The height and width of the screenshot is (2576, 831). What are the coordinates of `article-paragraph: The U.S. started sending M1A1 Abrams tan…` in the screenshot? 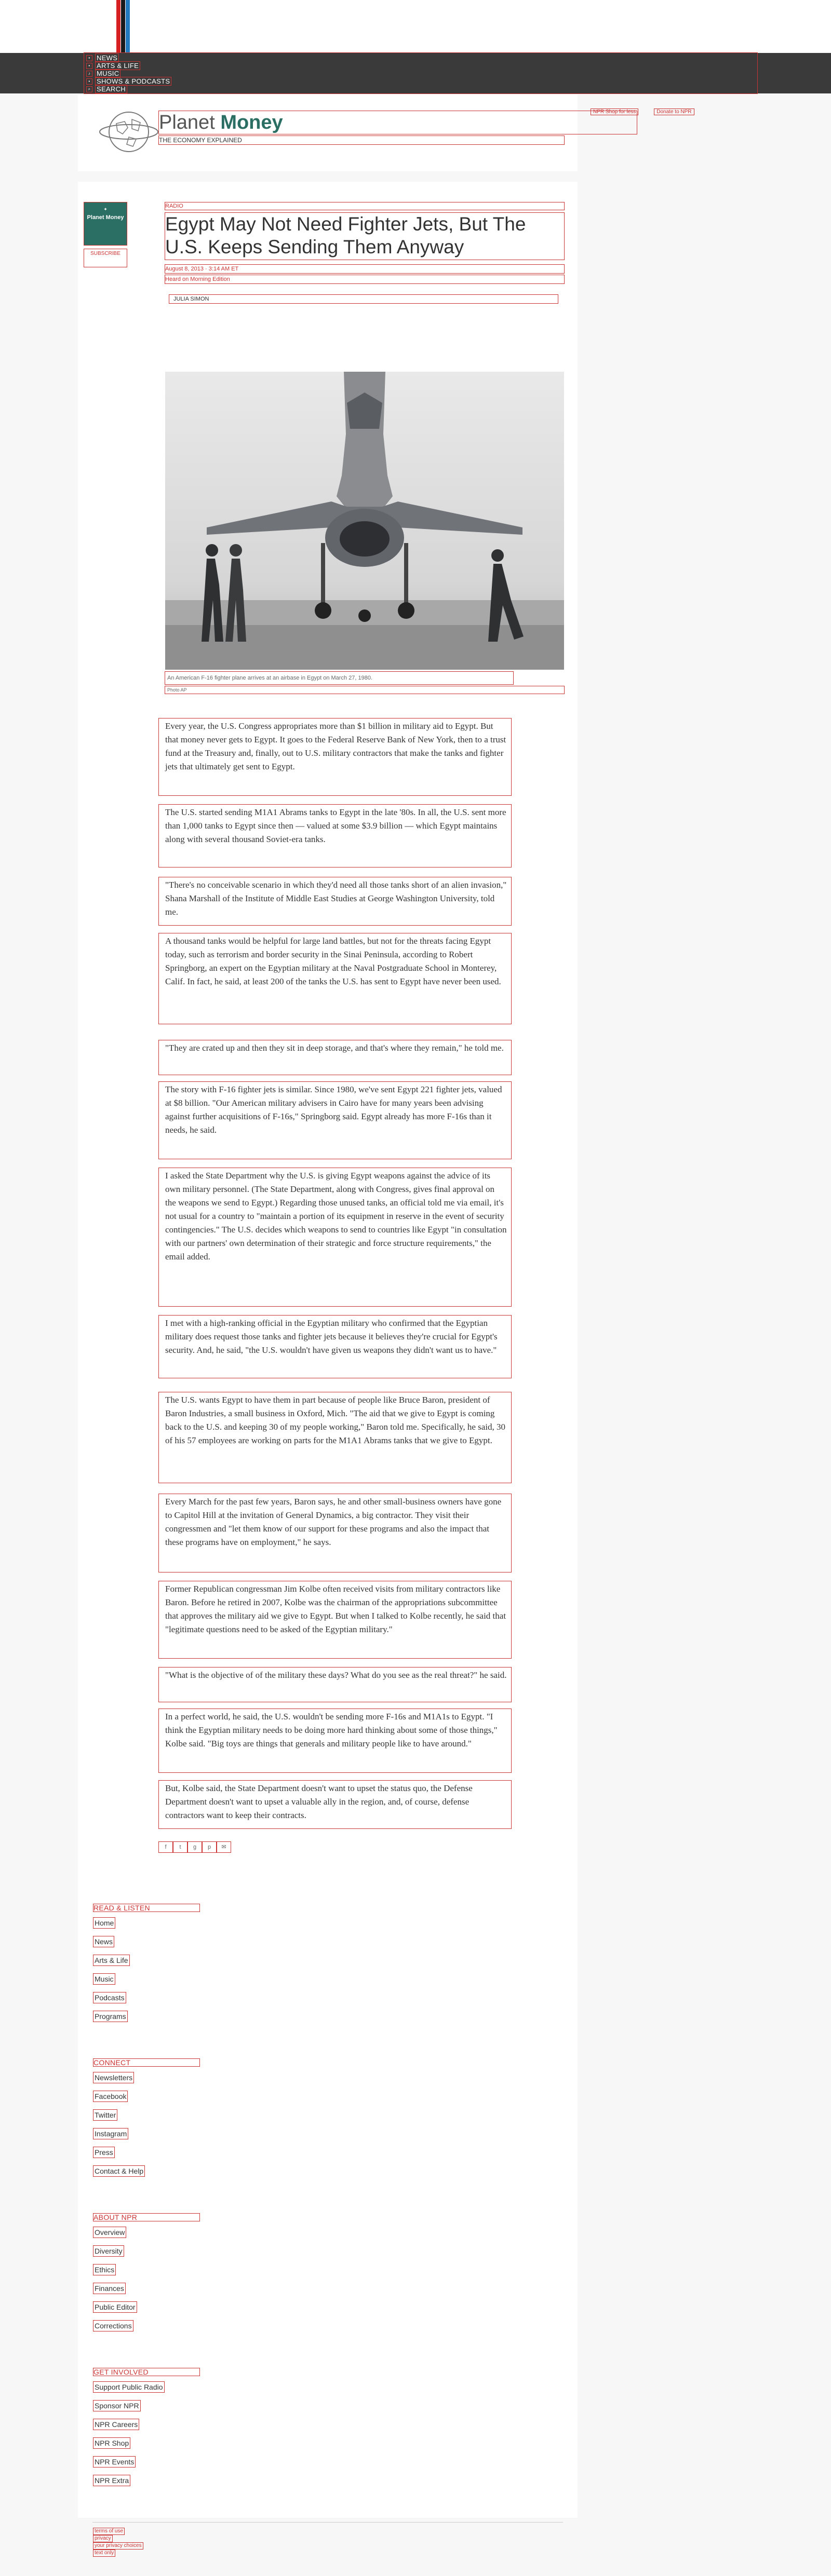 It's located at (335, 835).